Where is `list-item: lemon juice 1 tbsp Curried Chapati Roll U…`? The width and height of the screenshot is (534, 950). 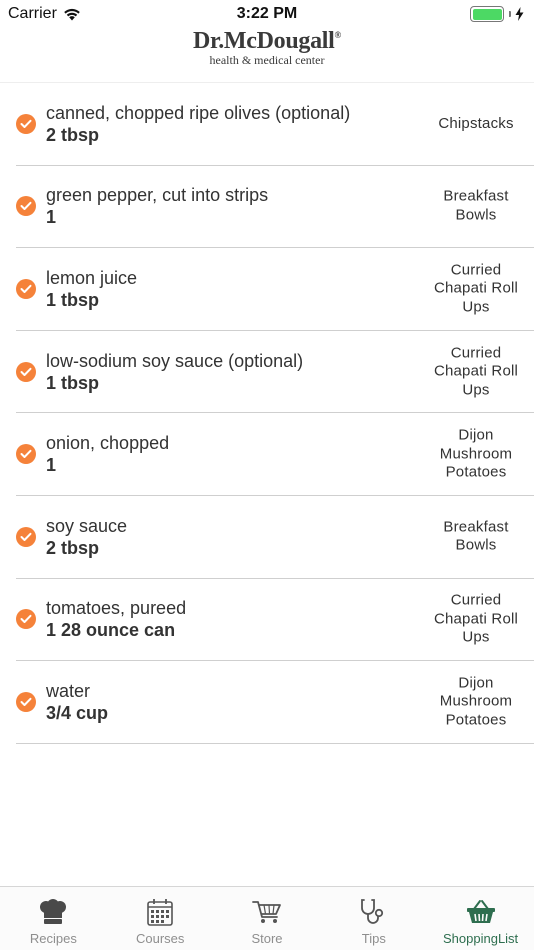
list-item: lemon juice 1 tbsp Curried Chapati Roll U… is located at coordinates (275, 289).